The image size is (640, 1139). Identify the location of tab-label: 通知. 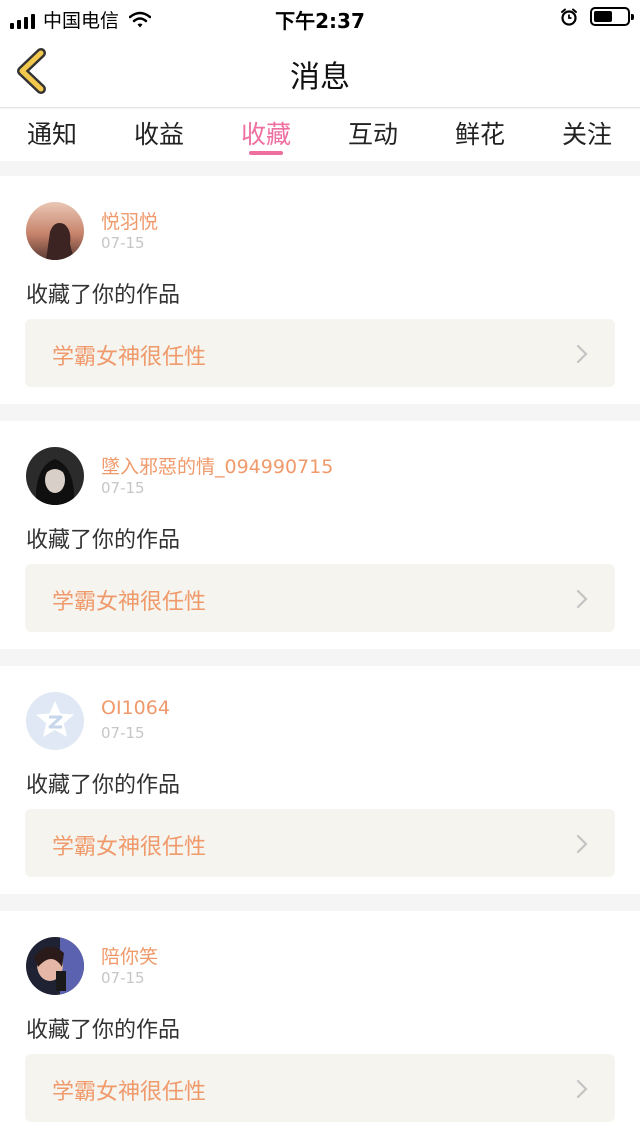
(51, 134).